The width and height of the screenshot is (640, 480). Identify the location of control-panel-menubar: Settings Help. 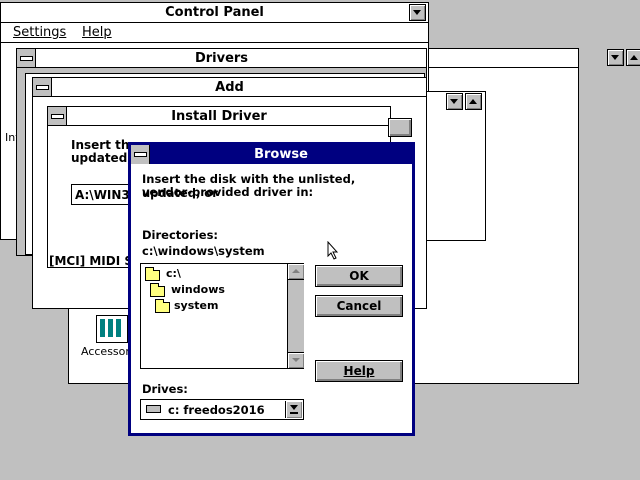
(214, 33).